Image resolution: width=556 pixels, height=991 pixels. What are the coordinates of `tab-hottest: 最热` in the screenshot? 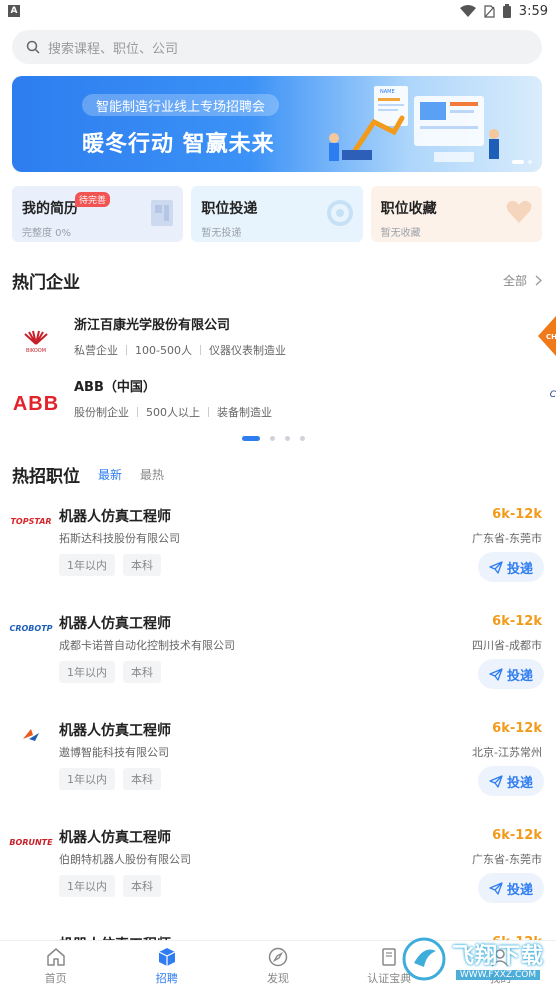 It's located at (152, 474).